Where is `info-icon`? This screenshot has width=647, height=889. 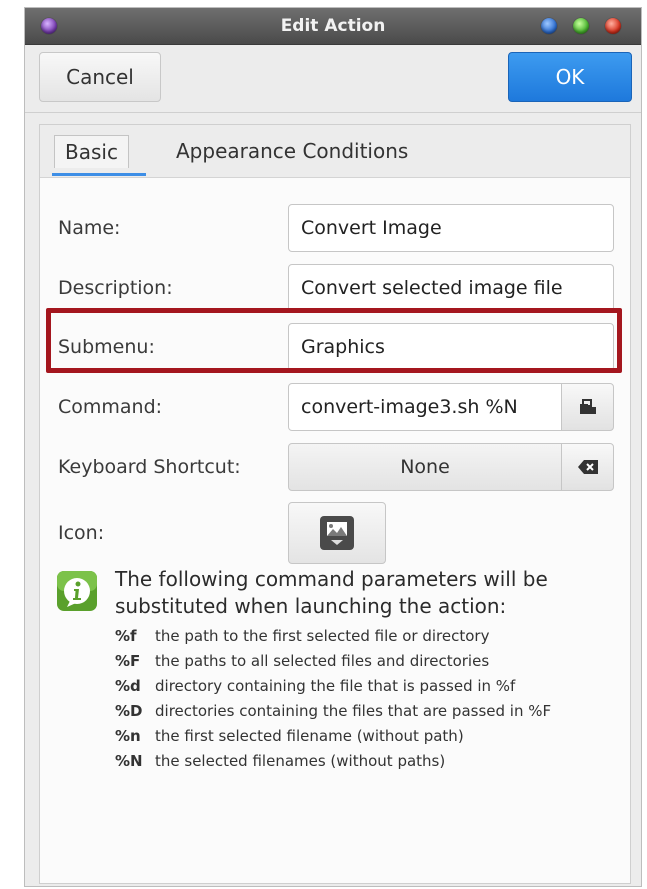 info-icon is located at coordinates (77, 591).